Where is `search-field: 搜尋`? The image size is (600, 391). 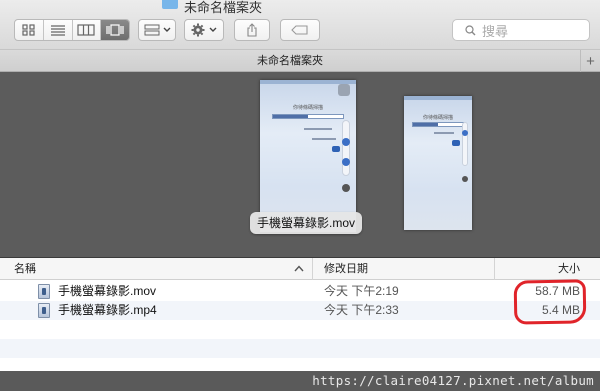
search-field: 搜尋 is located at coordinates (521, 30).